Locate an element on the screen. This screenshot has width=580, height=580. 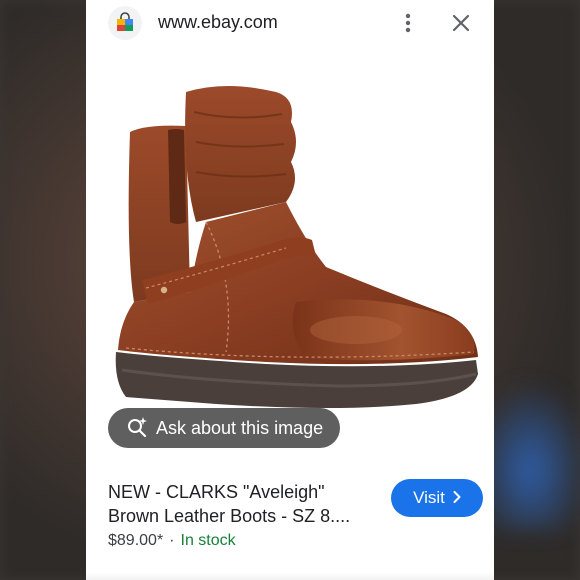
visit-label: Visit is located at coordinates (429, 497).